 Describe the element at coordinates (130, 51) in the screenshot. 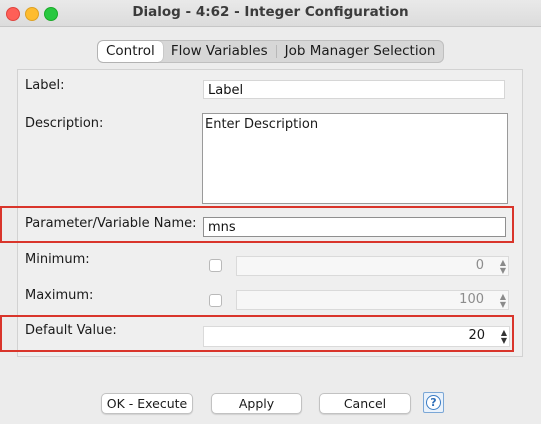

I see `tab-control: Control` at that location.